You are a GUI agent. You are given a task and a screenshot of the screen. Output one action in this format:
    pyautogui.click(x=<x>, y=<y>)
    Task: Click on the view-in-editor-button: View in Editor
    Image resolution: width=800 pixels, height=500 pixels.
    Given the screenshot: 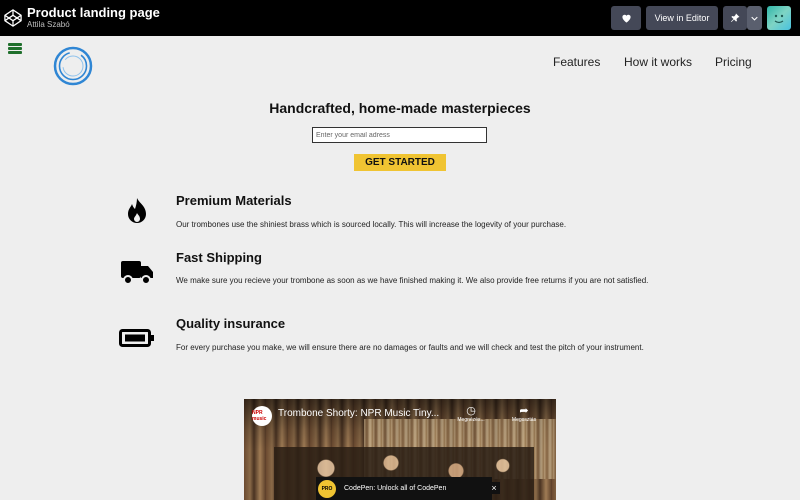 What is the action you would take?
    pyautogui.click(x=682, y=18)
    